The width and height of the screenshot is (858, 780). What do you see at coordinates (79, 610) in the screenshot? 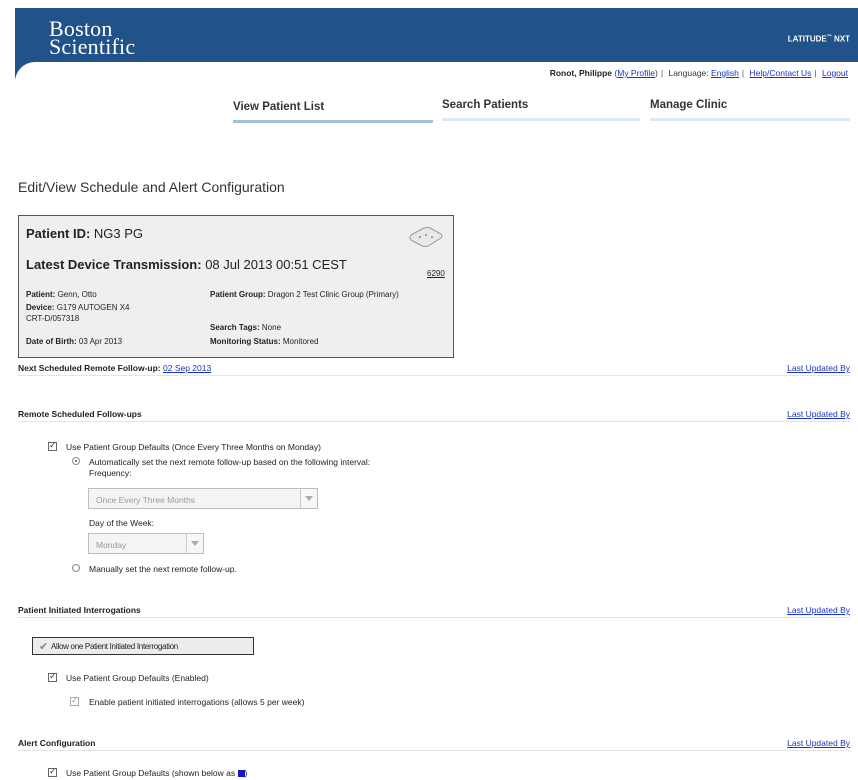
I see `section-title: Patient Initiated Interrogations` at bounding box center [79, 610].